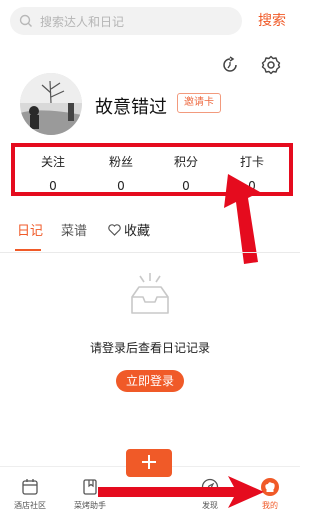 This screenshot has height=514, width=320. Describe the element at coordinates (74, 229) in the screenshot. I see `tab-recipes: 菜谱` at that location.